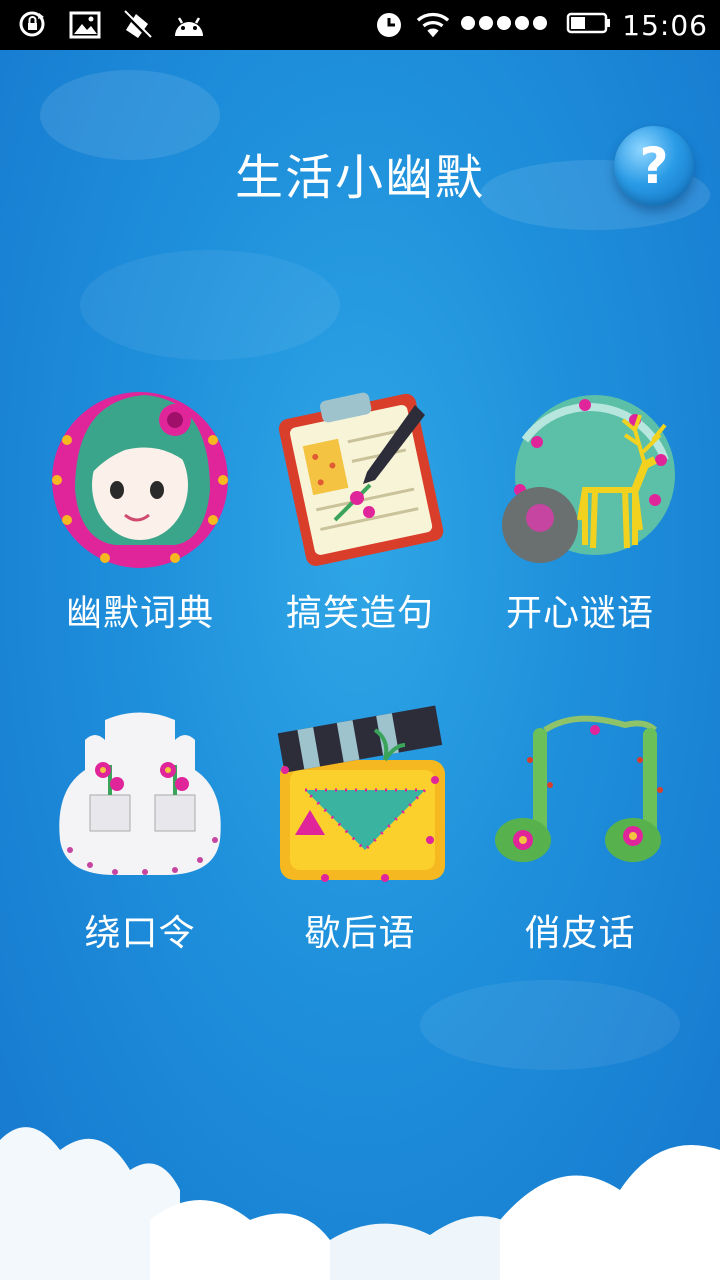 This screenshot has width=720, height=1280. Describe the element at coordinates (137, 25) in the screenshot. I see `no-signal-icon` at that location.